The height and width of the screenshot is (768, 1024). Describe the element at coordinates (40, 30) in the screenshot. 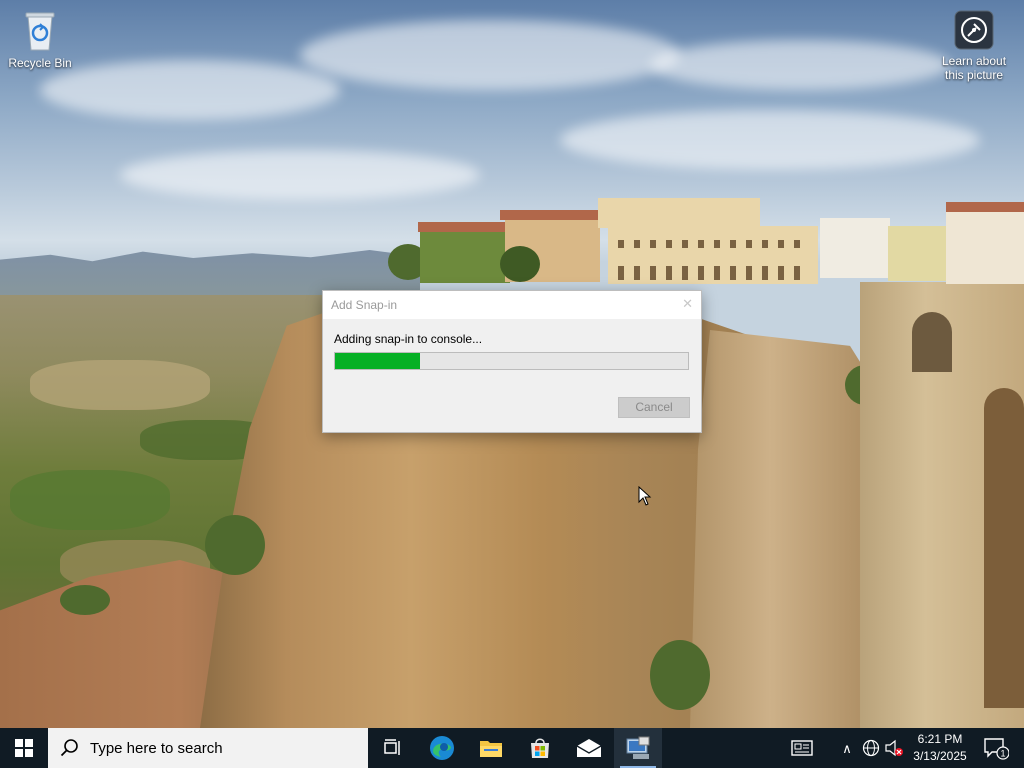

I see `recycle-bin-icon` at that location.